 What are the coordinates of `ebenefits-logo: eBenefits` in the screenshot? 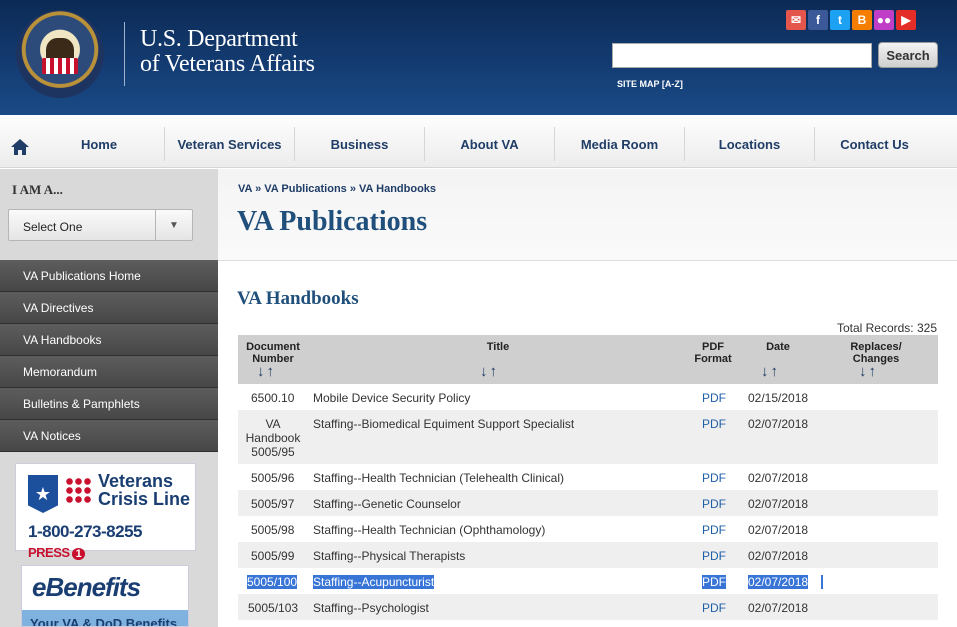 It's located at (86, 587).